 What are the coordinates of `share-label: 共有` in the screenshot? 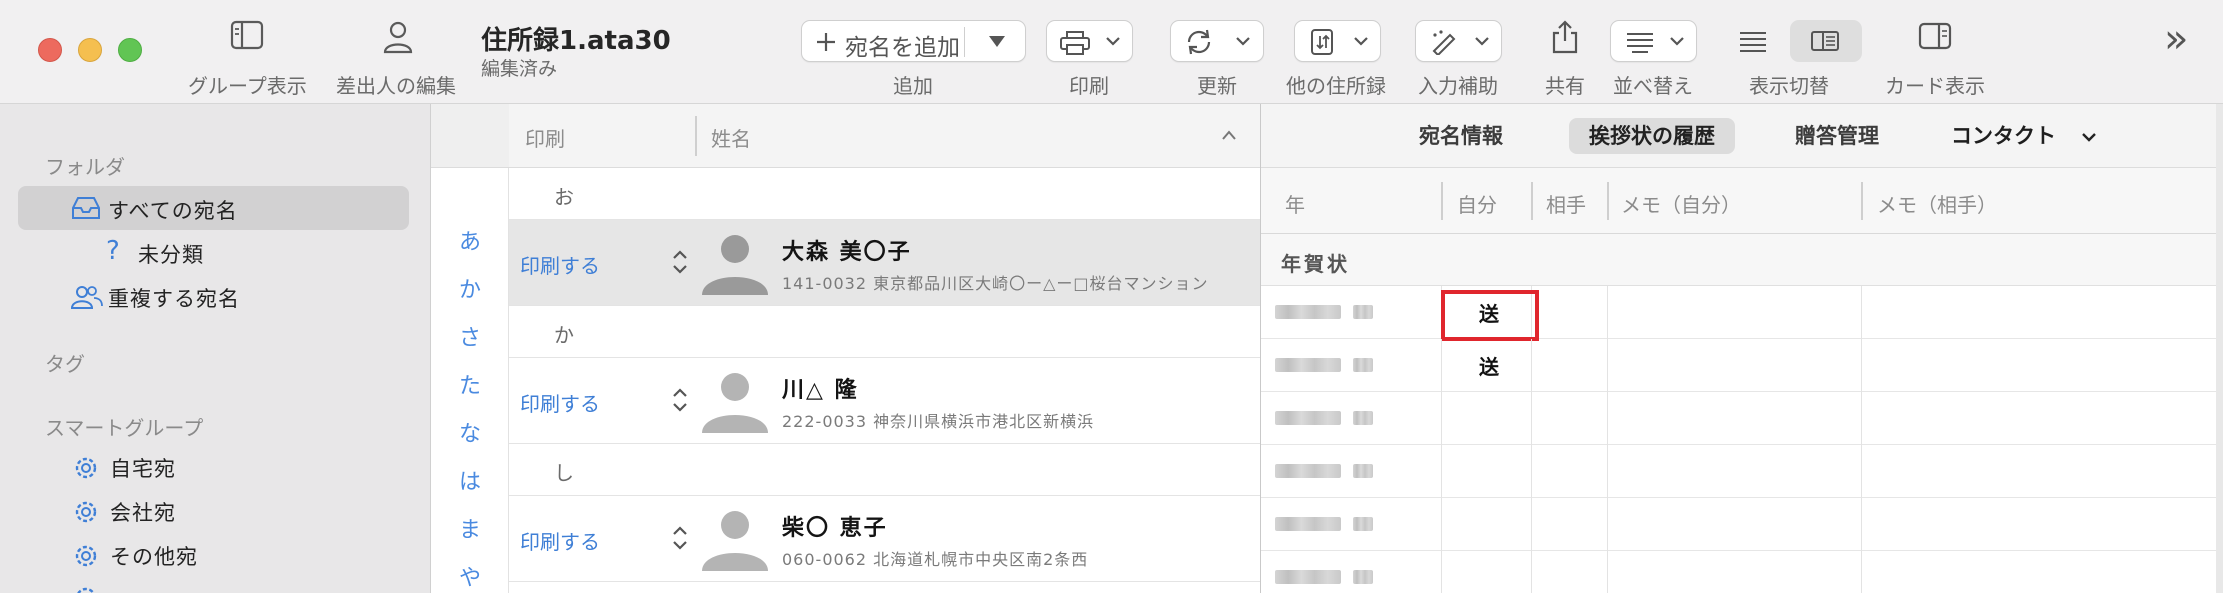 It's located at (1565, 86).